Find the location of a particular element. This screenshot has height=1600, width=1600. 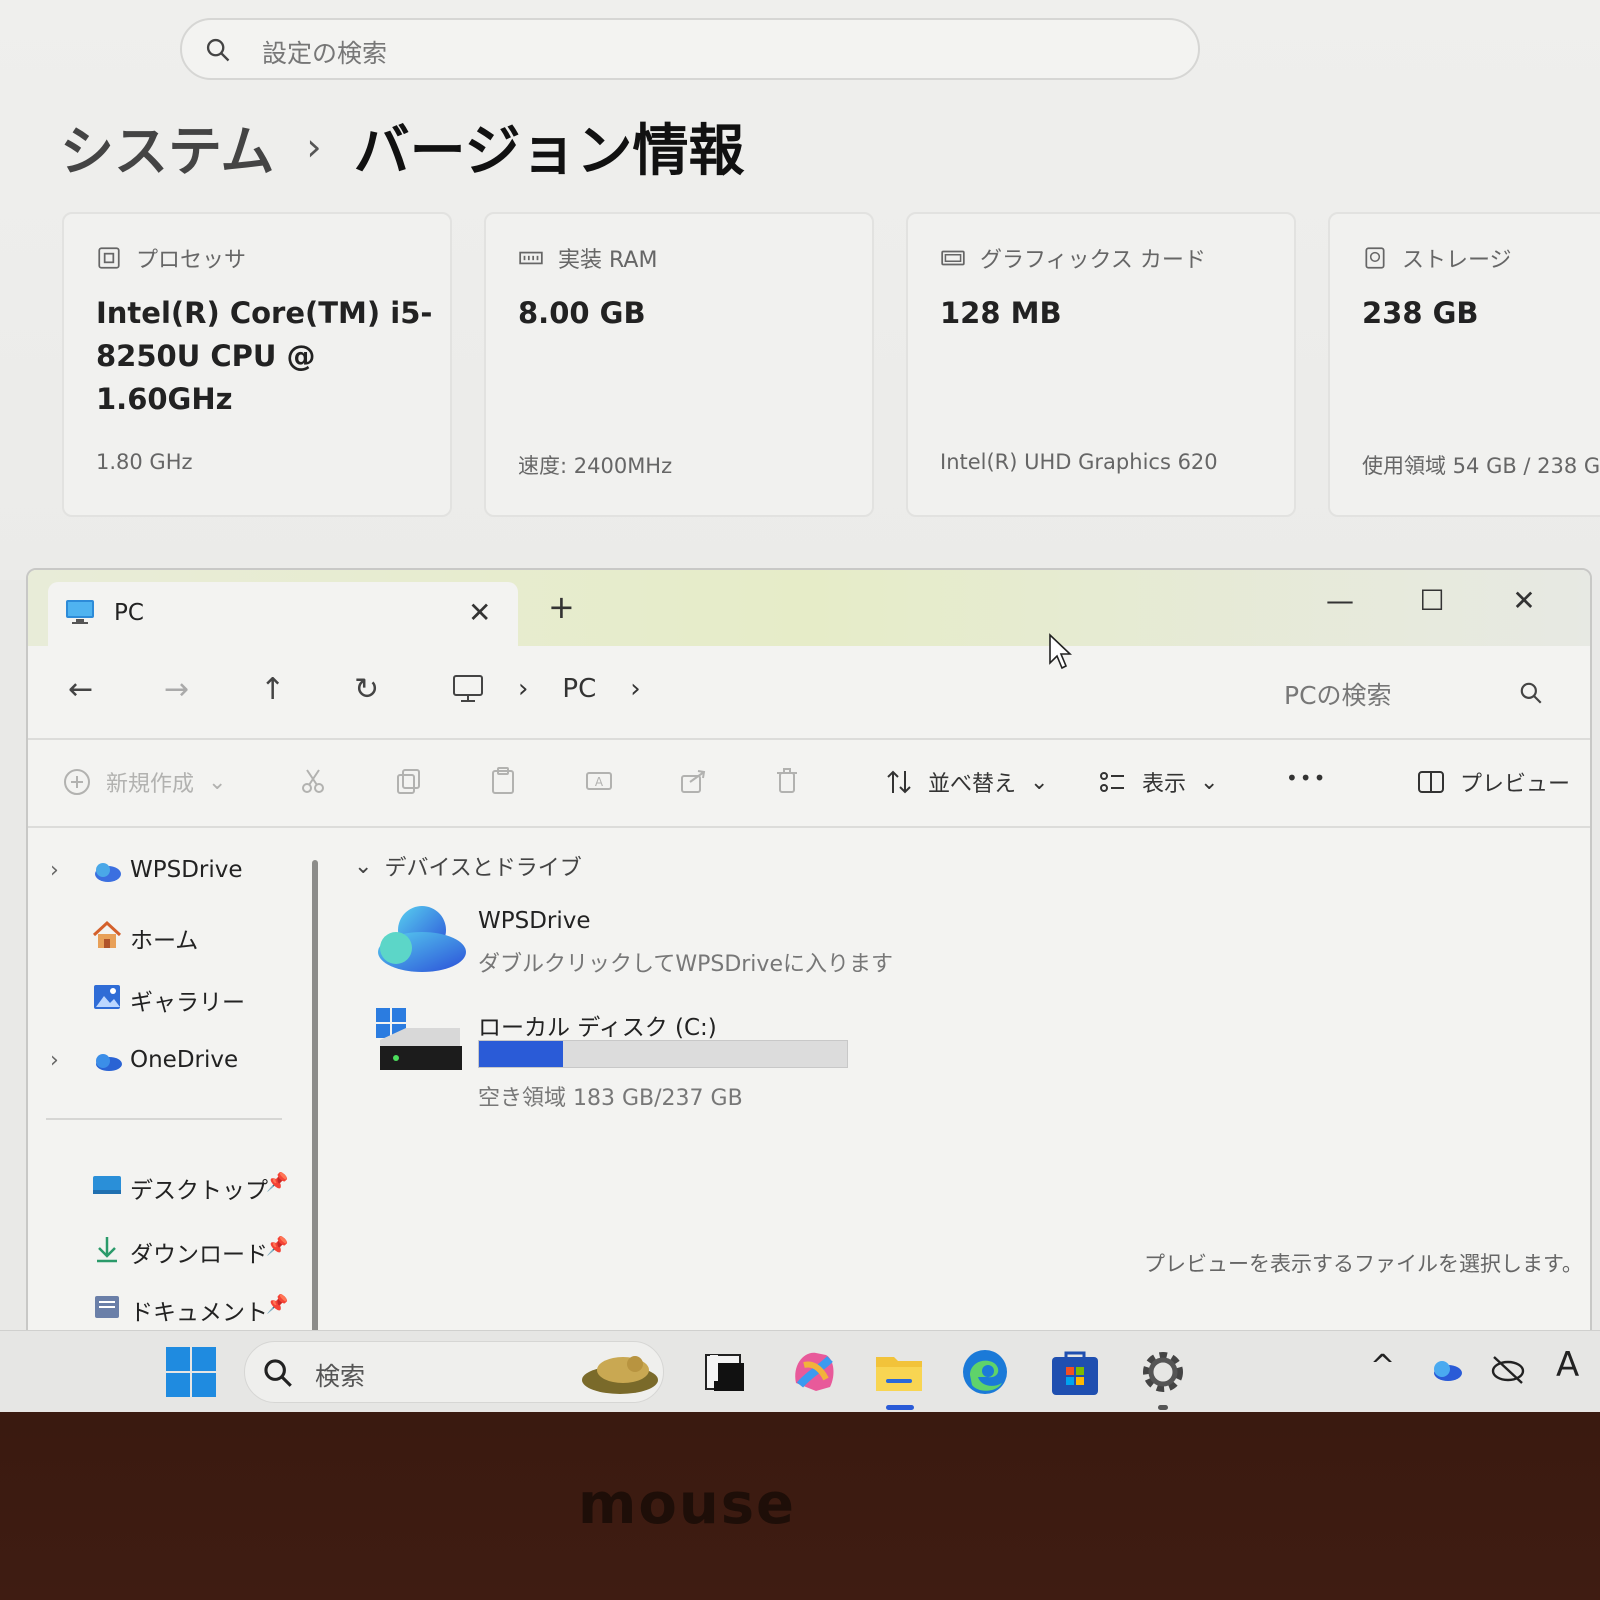

sidebar-item-downloads: ダウンロード 📌 is located at coordinates (173, 1250).